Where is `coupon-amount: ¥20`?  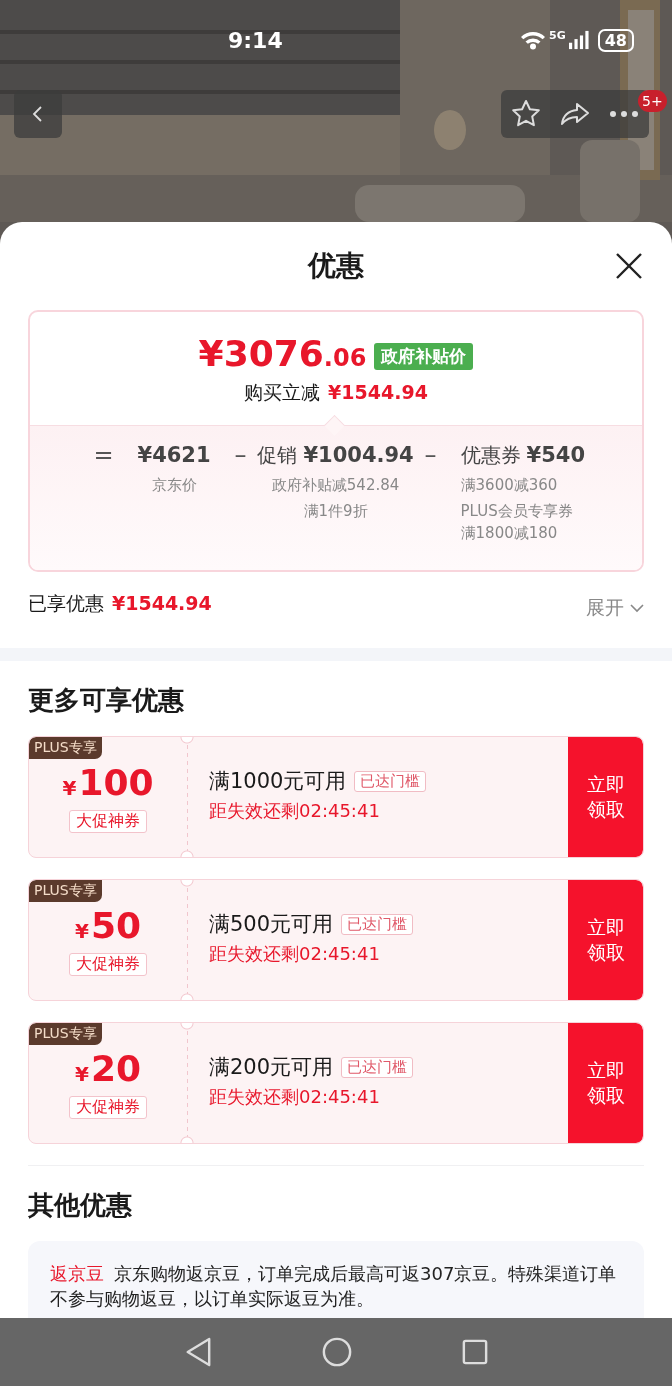
coupon-amount: ¥20 is located at coordinates (108, 1070).